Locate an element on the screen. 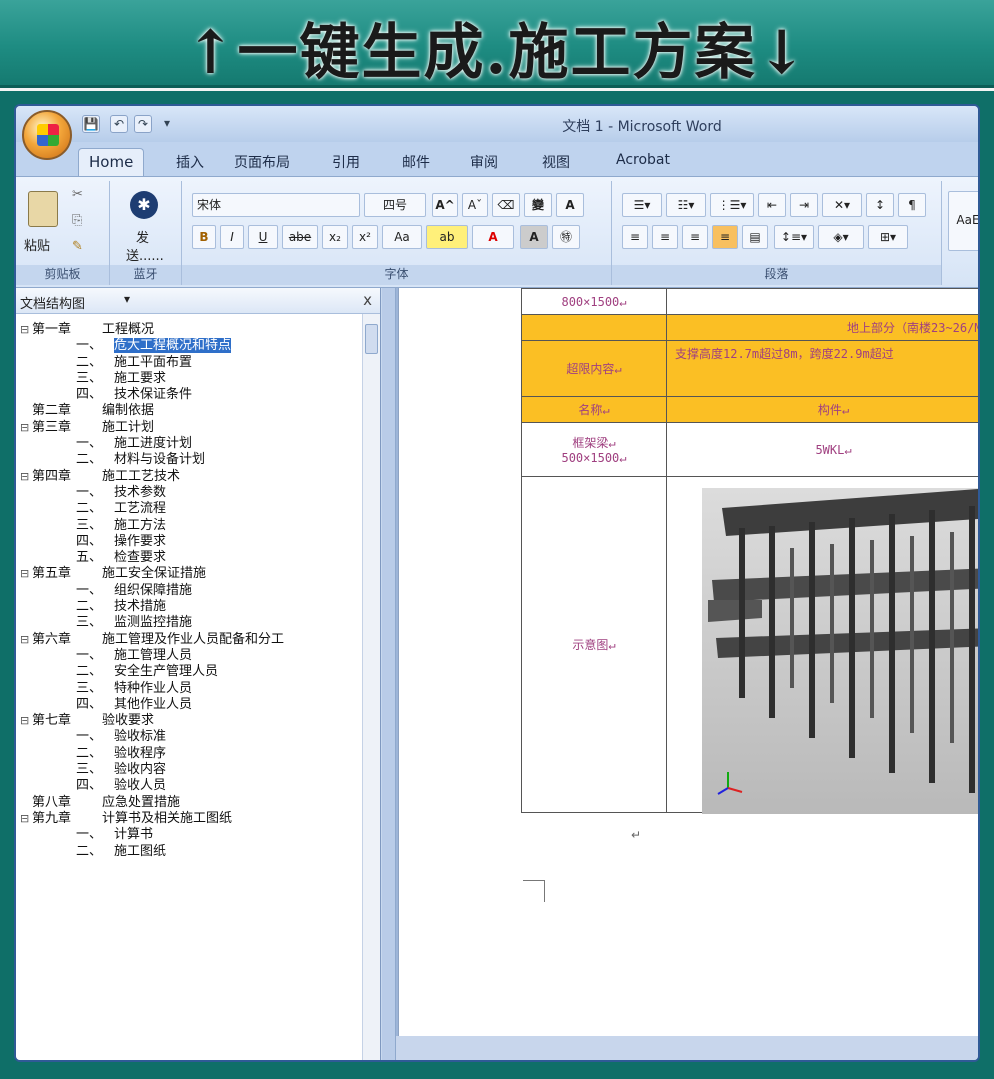 Image resolution: width=994 pixels, height=1079 pixels. document-map-item: 三、 施工要求 is located at coordinates (188, 379).